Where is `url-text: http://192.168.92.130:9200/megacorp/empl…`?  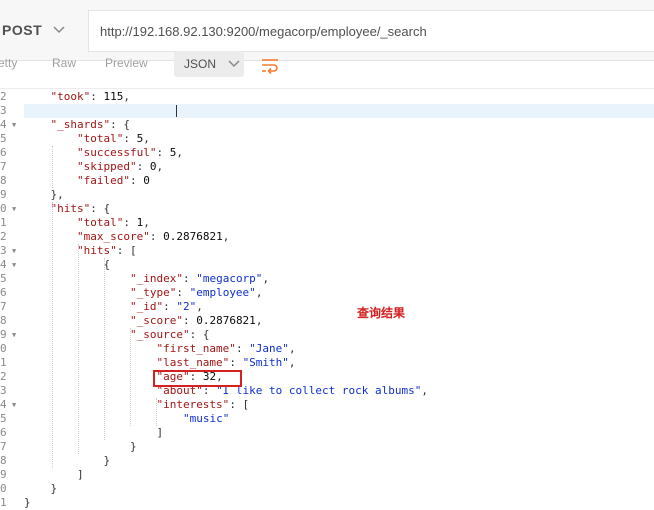 url-text: http://192.168.92.130:9200/megacorp/empl… is located at coordinates (263, 31).